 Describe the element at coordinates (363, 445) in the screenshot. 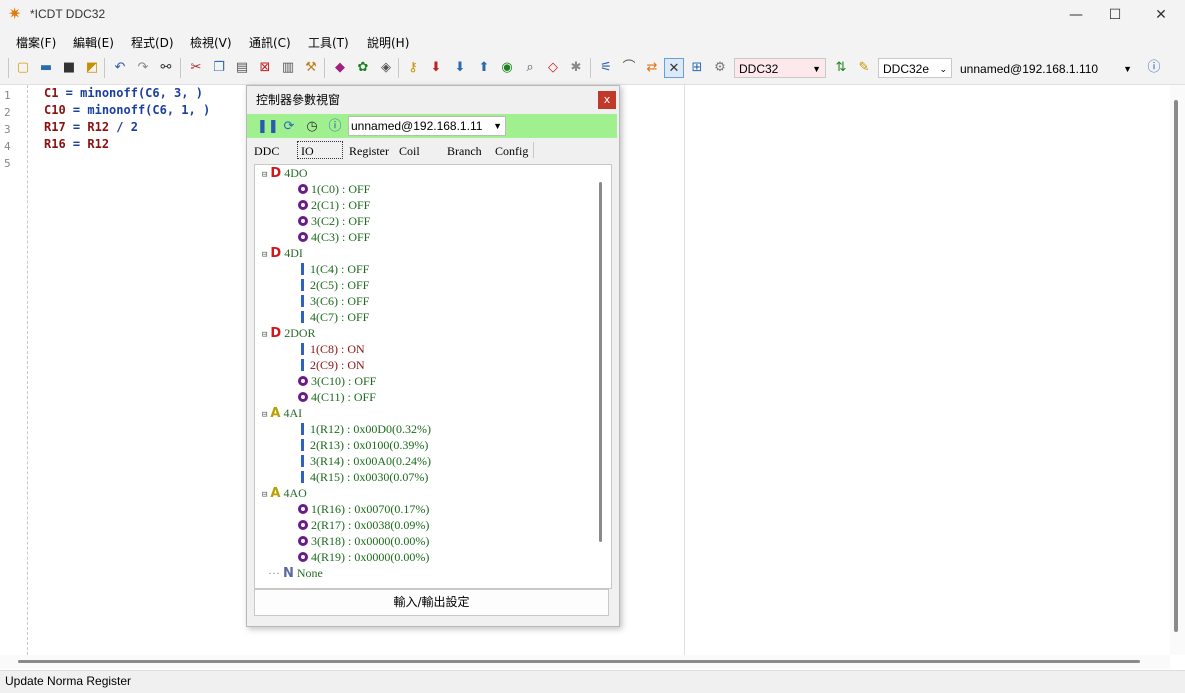

I see `tree-item: 2(R13) : 0x0100(0.39%)` at that location.